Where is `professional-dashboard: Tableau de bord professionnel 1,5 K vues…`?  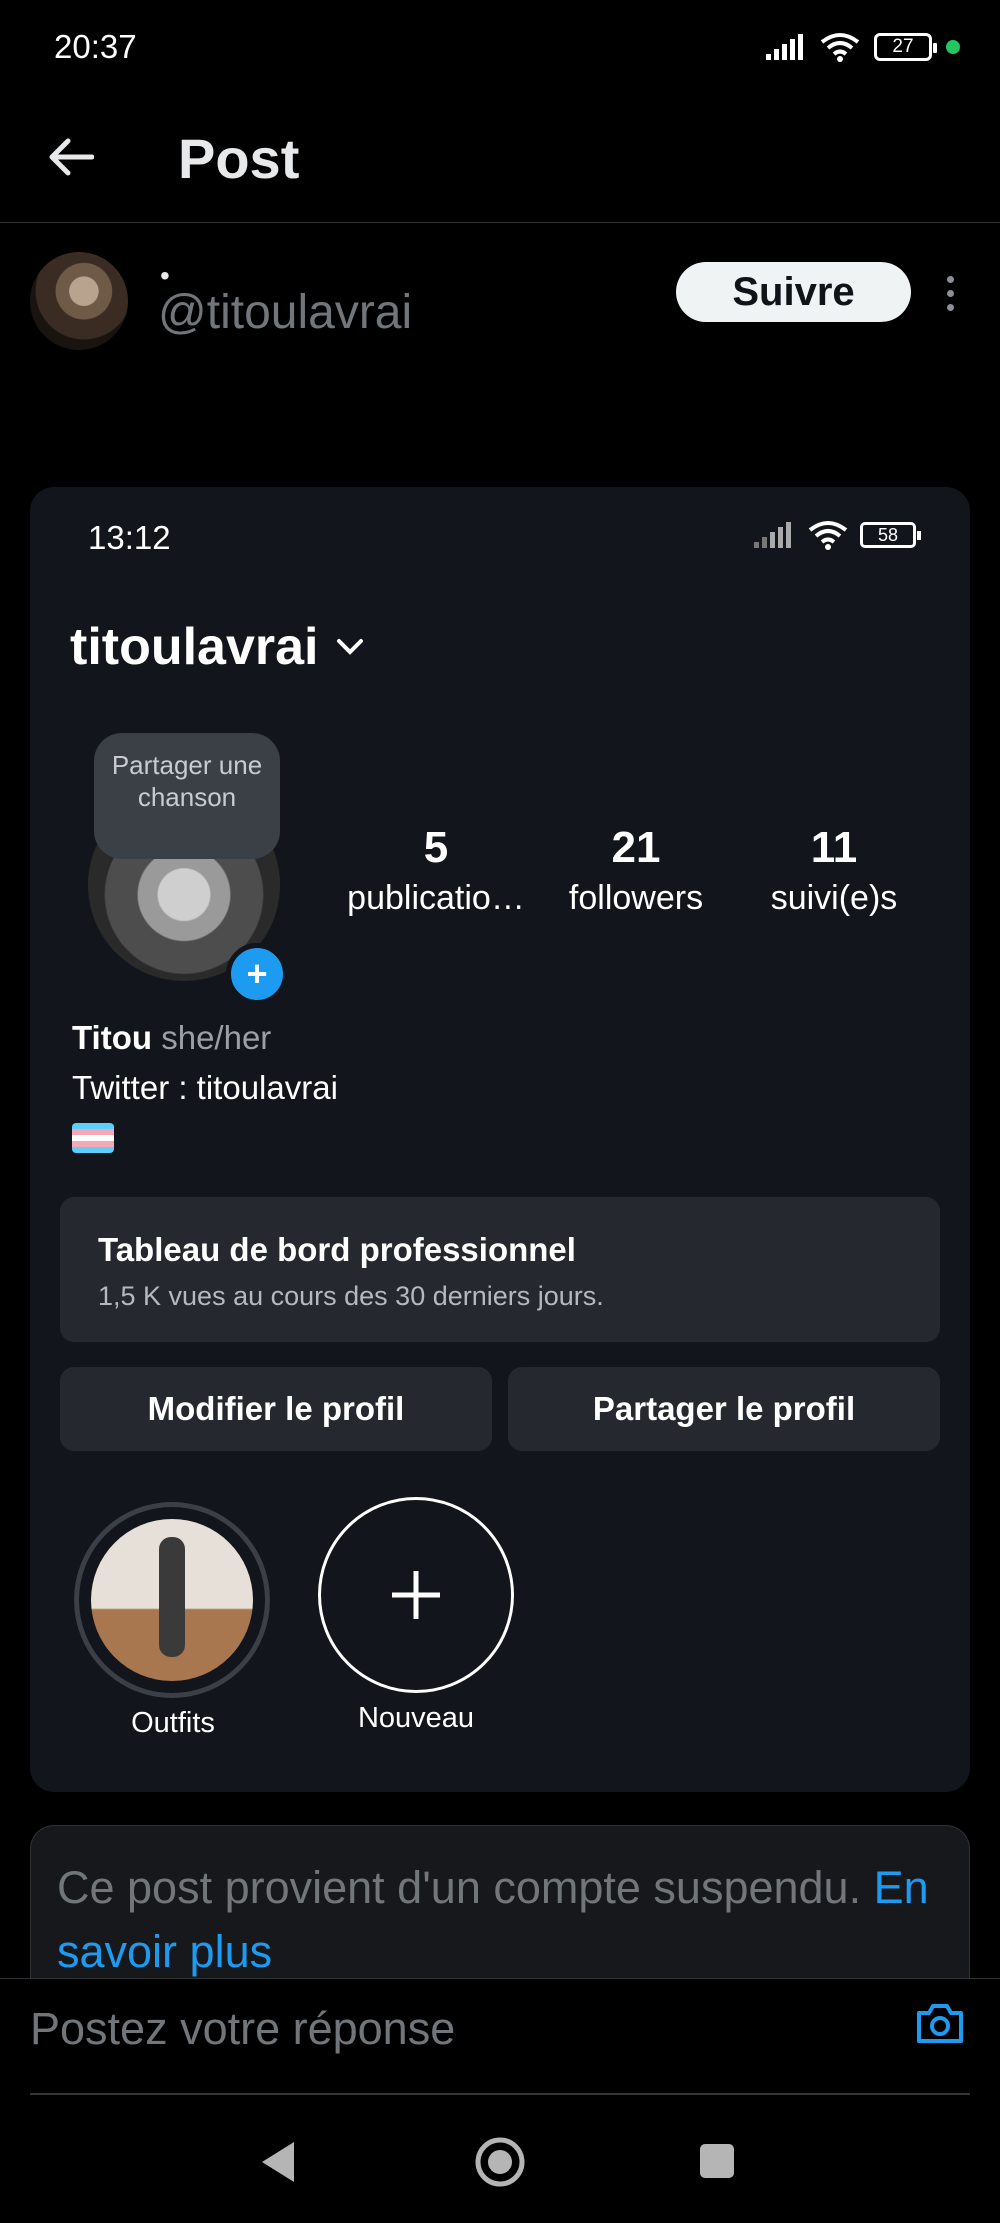
professional-dashboard: Tableau de bord professionnel 1,5 K vues… is located at coordinates (500, 1269).